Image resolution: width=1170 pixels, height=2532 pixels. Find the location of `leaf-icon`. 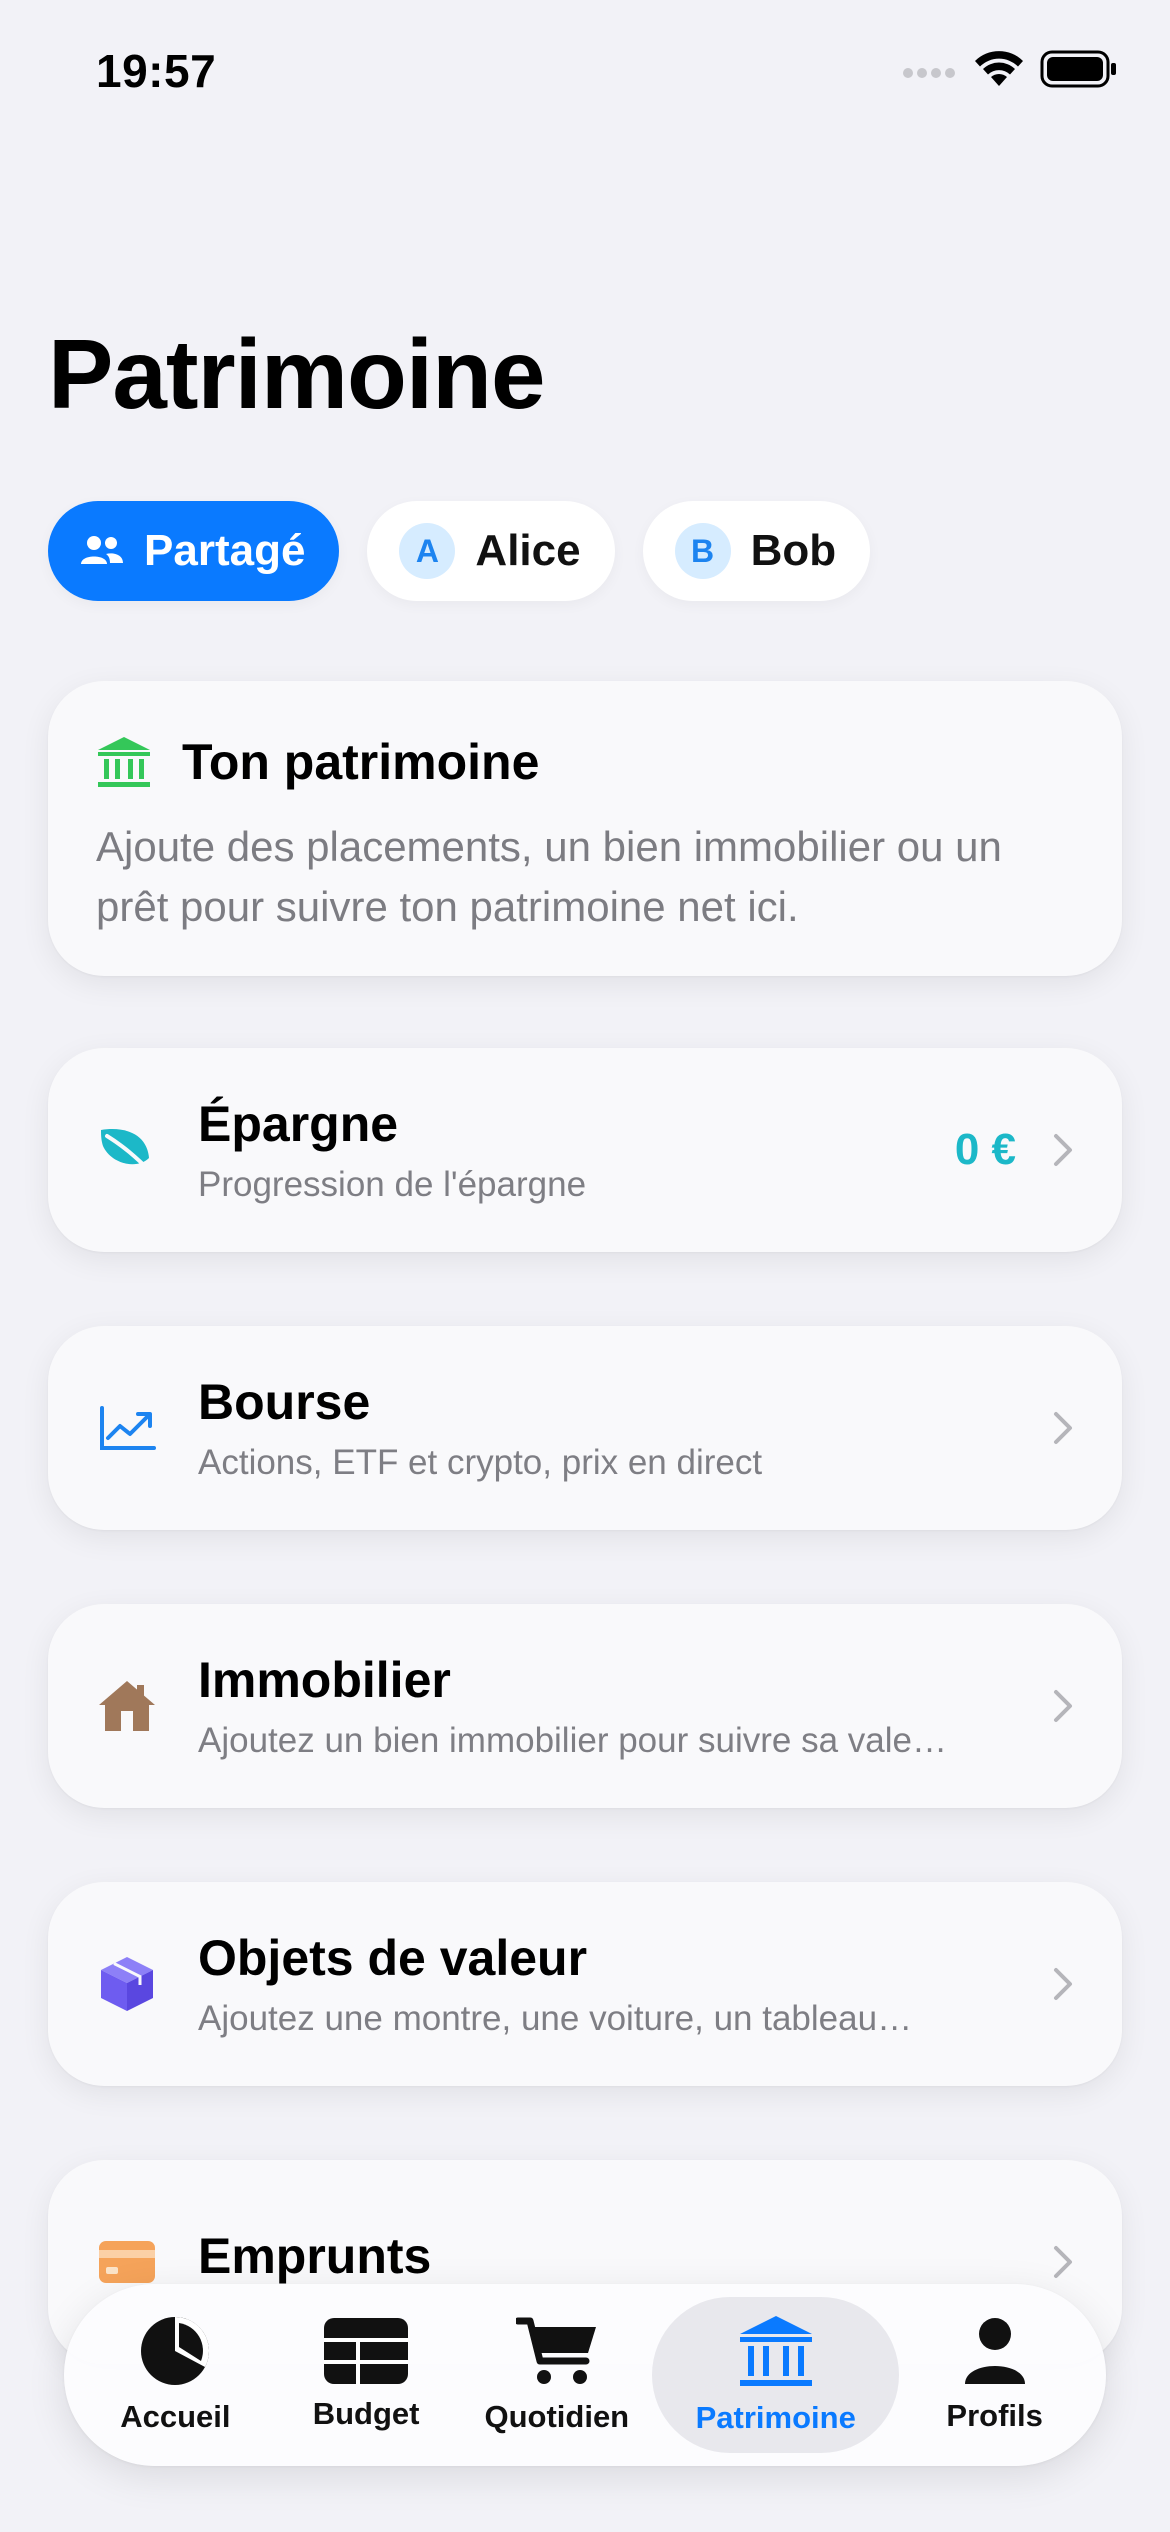

leaf-icon is located at coordinates (128, 1152).